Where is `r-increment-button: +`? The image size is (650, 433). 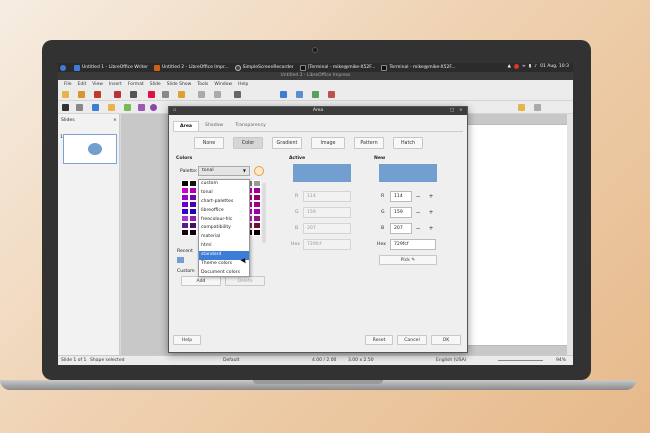 r-increment-button: + is located at coordinates (431, 196).